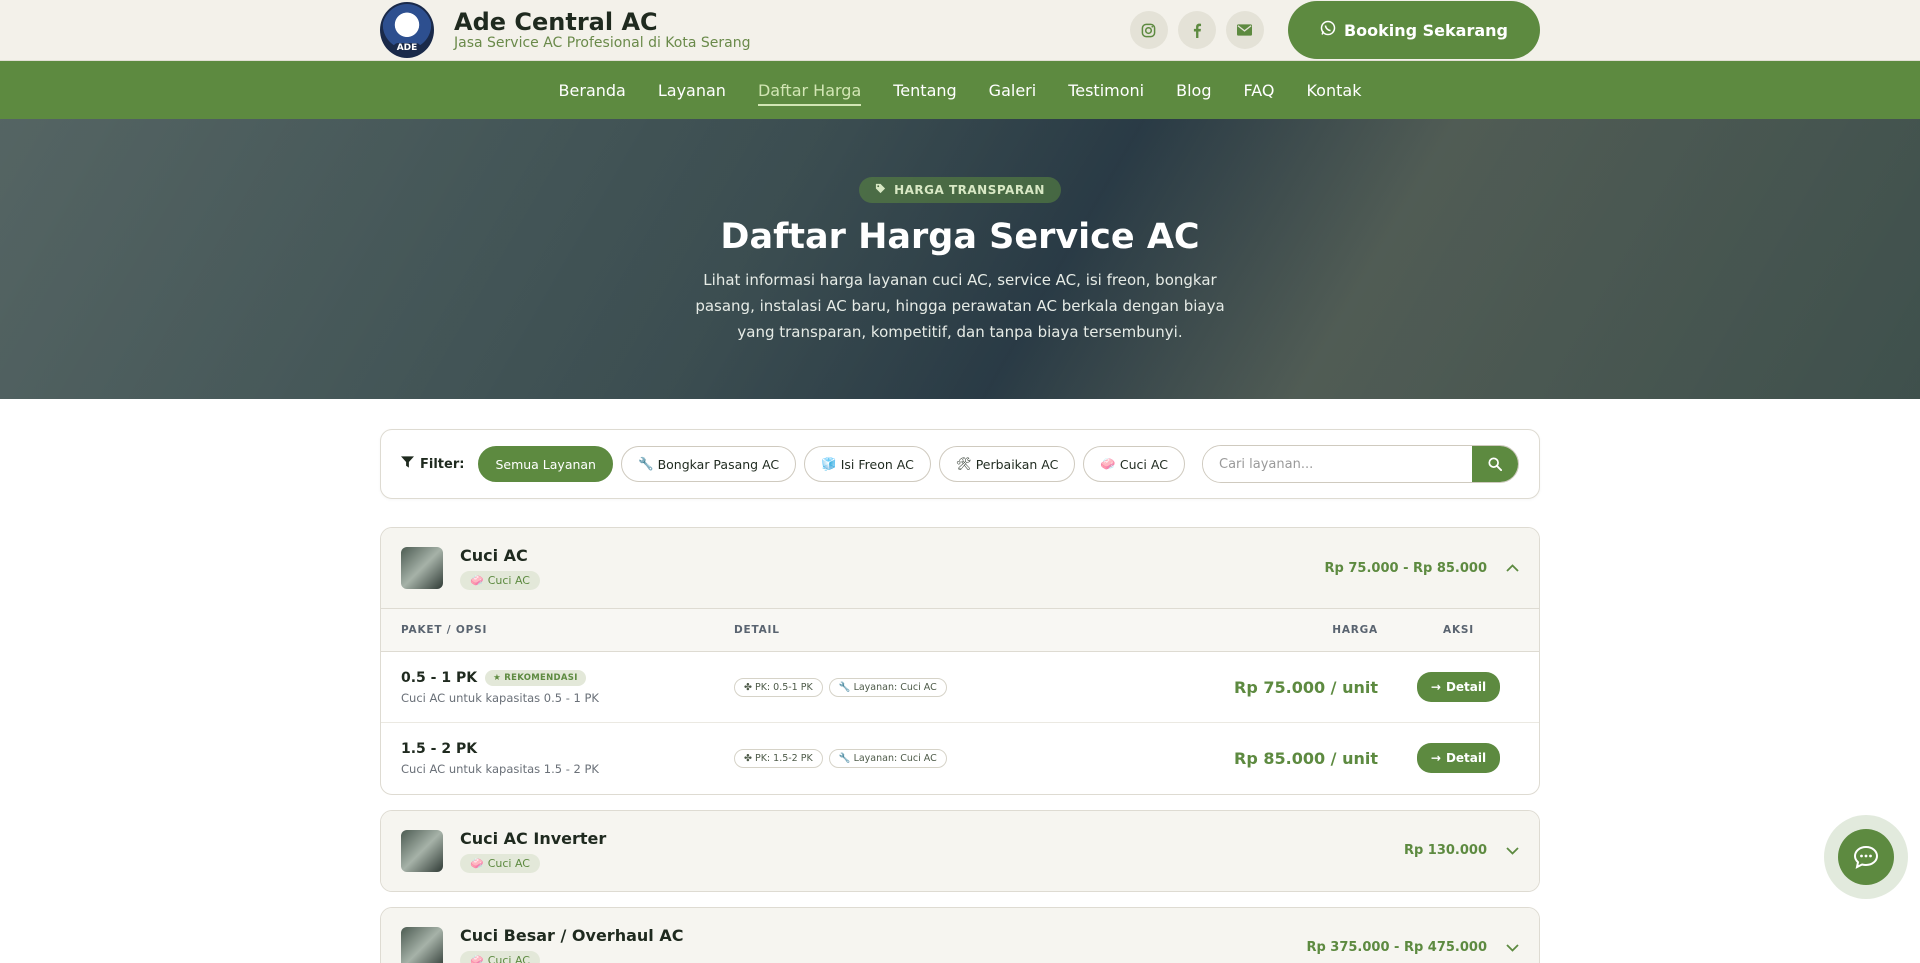  Describe the element at coordinates (497, 677) in the screenshot. I see `star-icon: ★` at that location.